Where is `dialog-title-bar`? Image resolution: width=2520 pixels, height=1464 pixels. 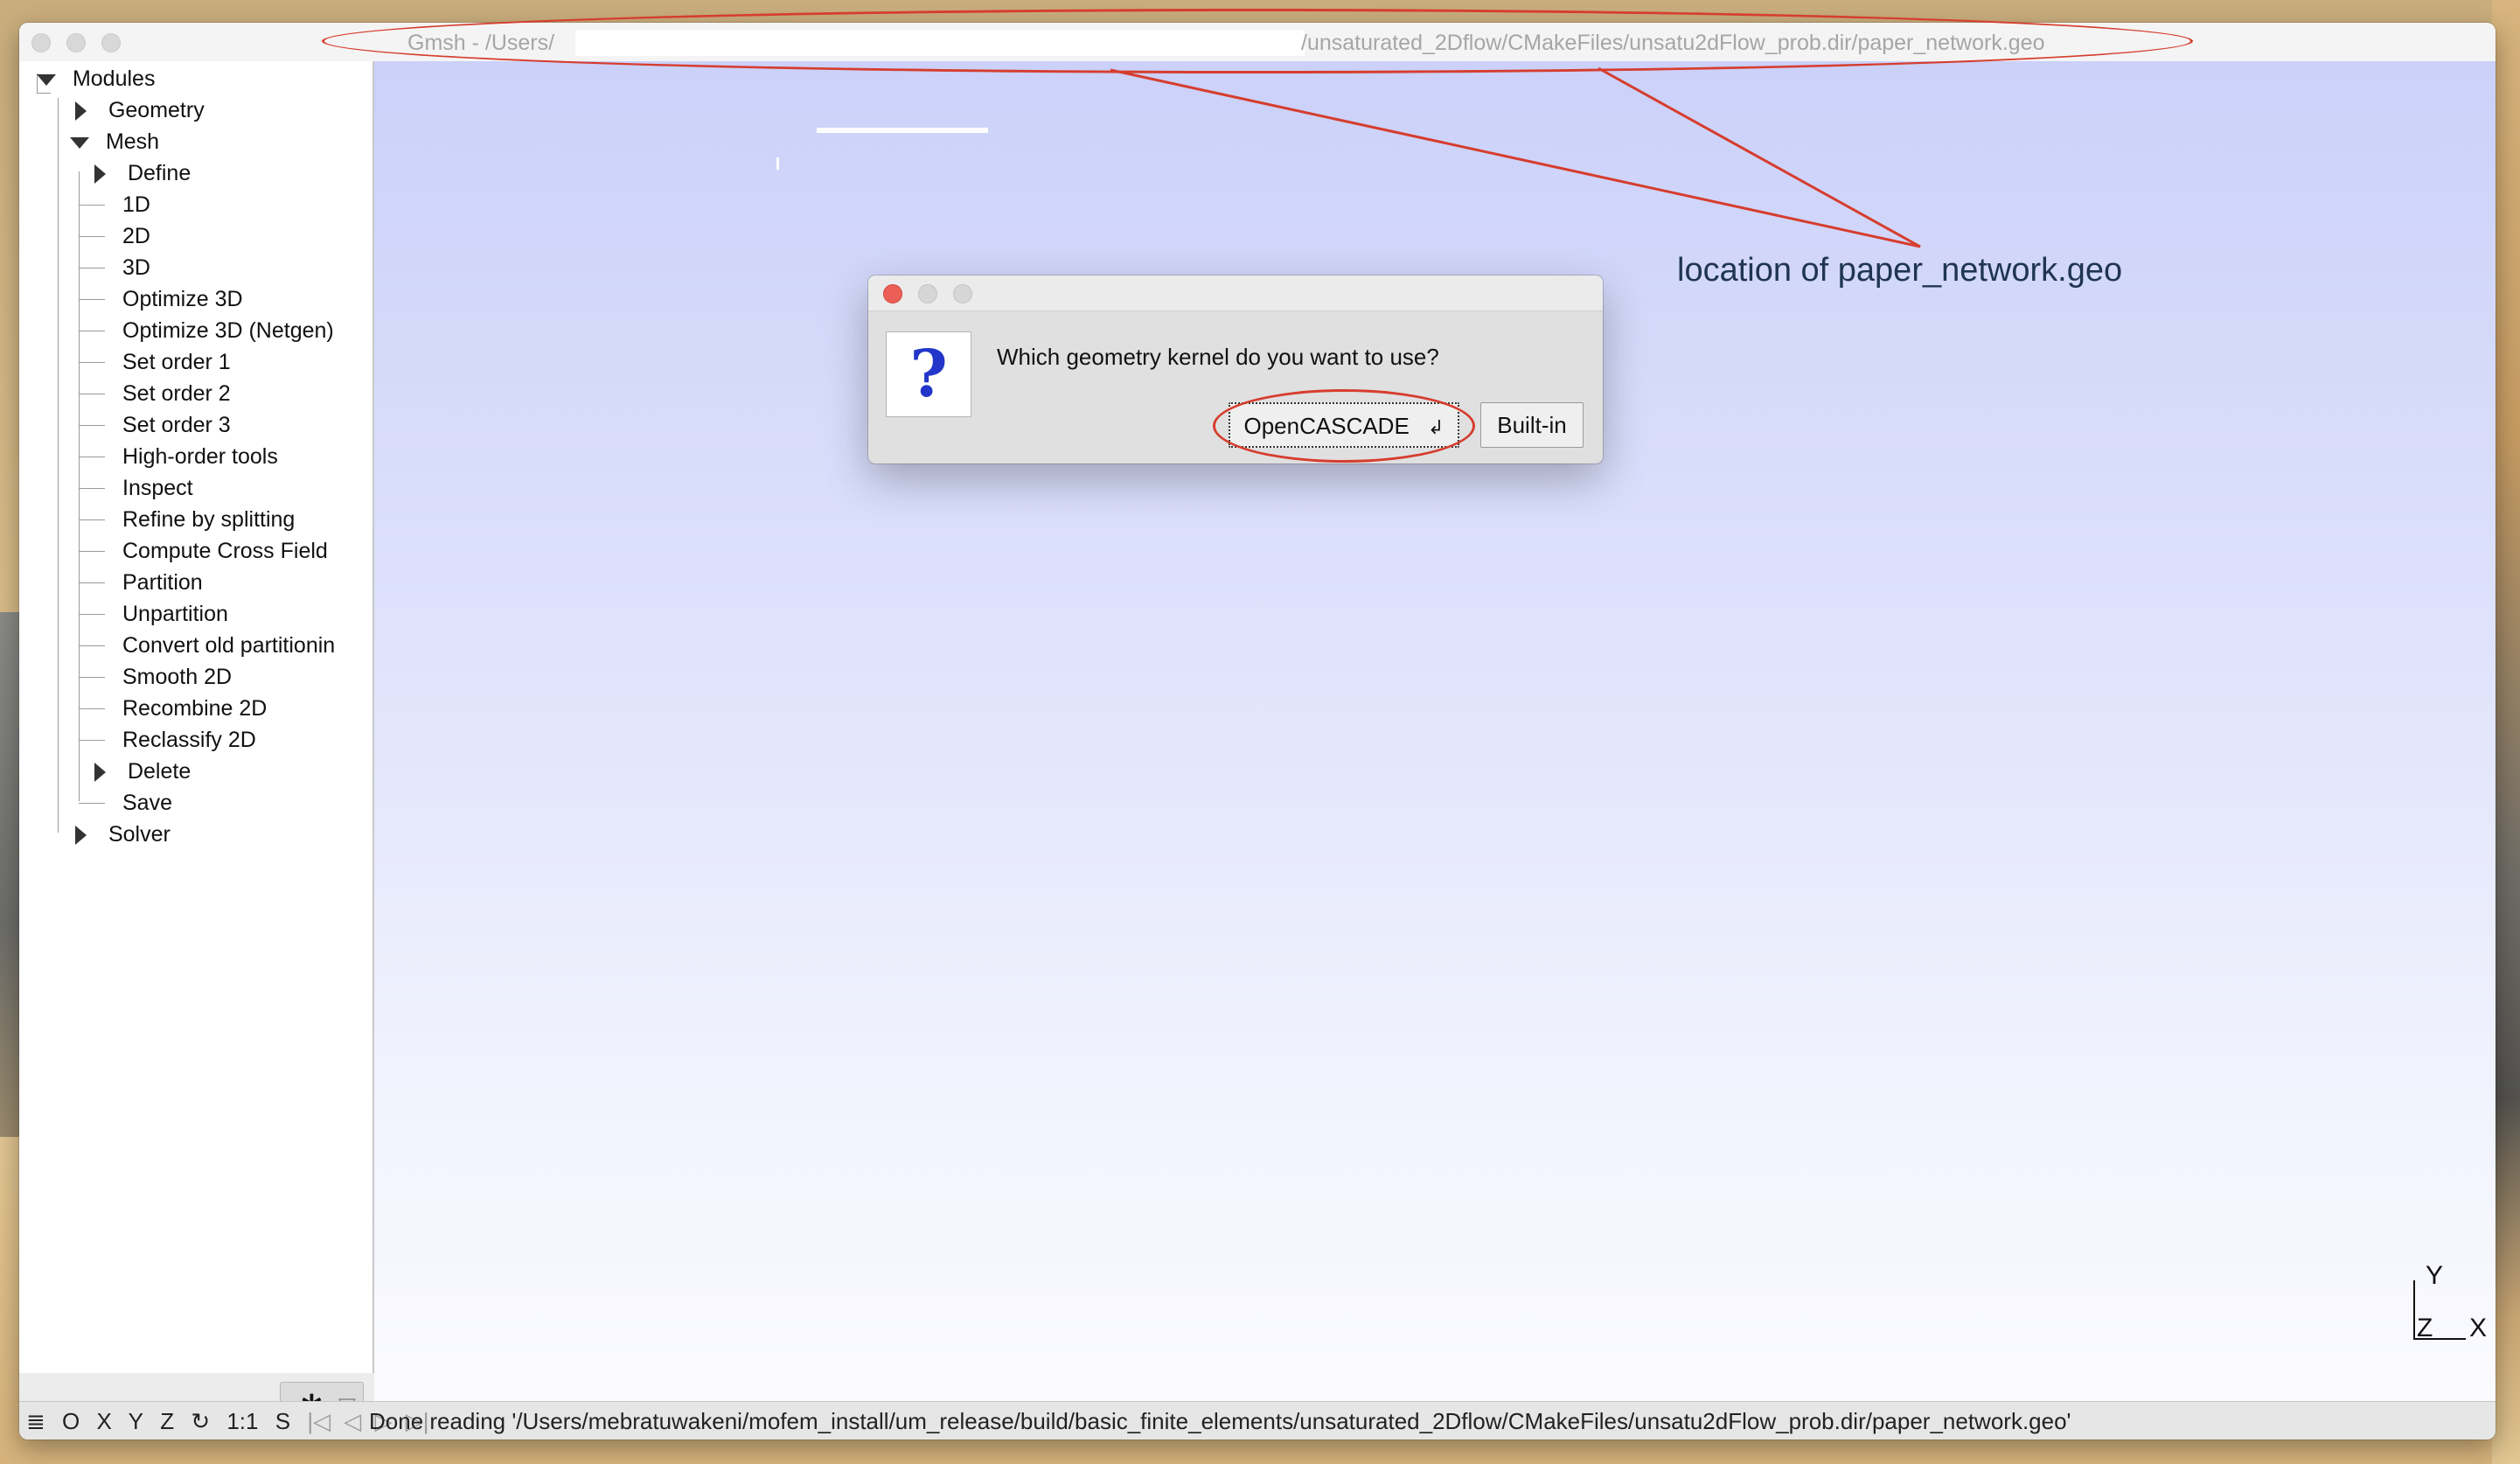 dialog-title-bar is located at coordinates (1235, 293).